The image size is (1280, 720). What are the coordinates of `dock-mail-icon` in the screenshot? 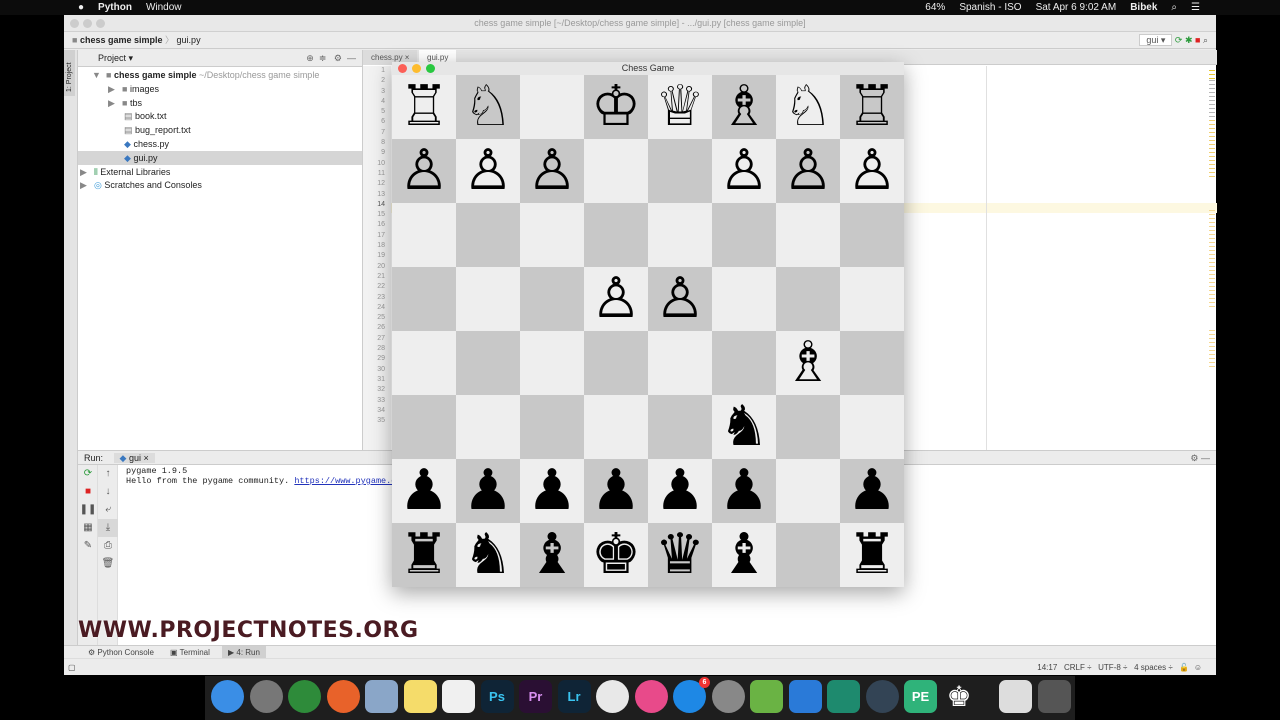 It's located at (381, 696).